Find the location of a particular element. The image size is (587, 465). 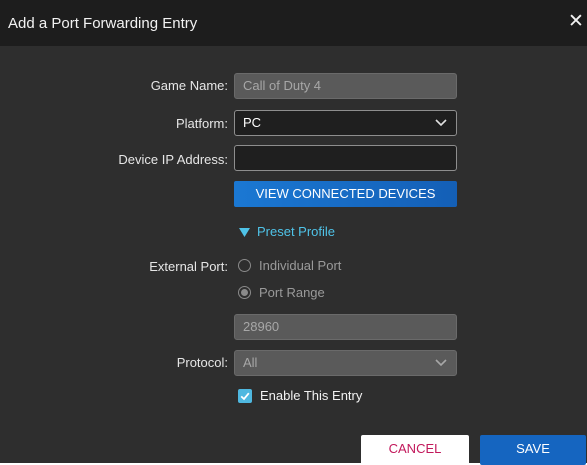

individual-port-radio: Individual Port is located at coordinates (289, 265).